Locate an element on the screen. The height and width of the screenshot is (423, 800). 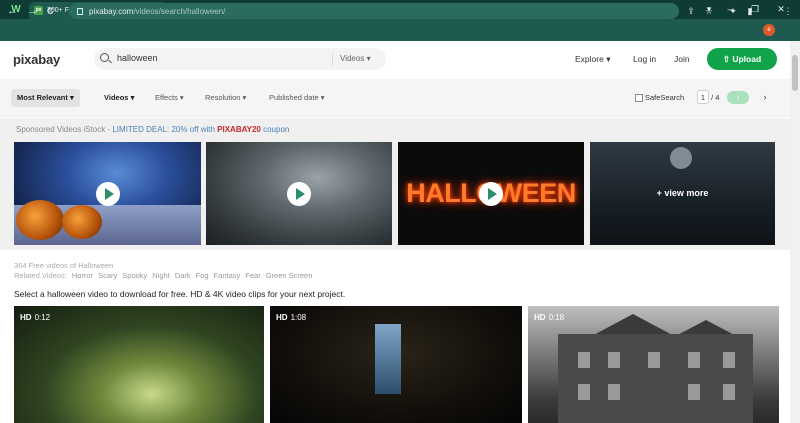
page-input: 1 is located at coordinates (703, 97).